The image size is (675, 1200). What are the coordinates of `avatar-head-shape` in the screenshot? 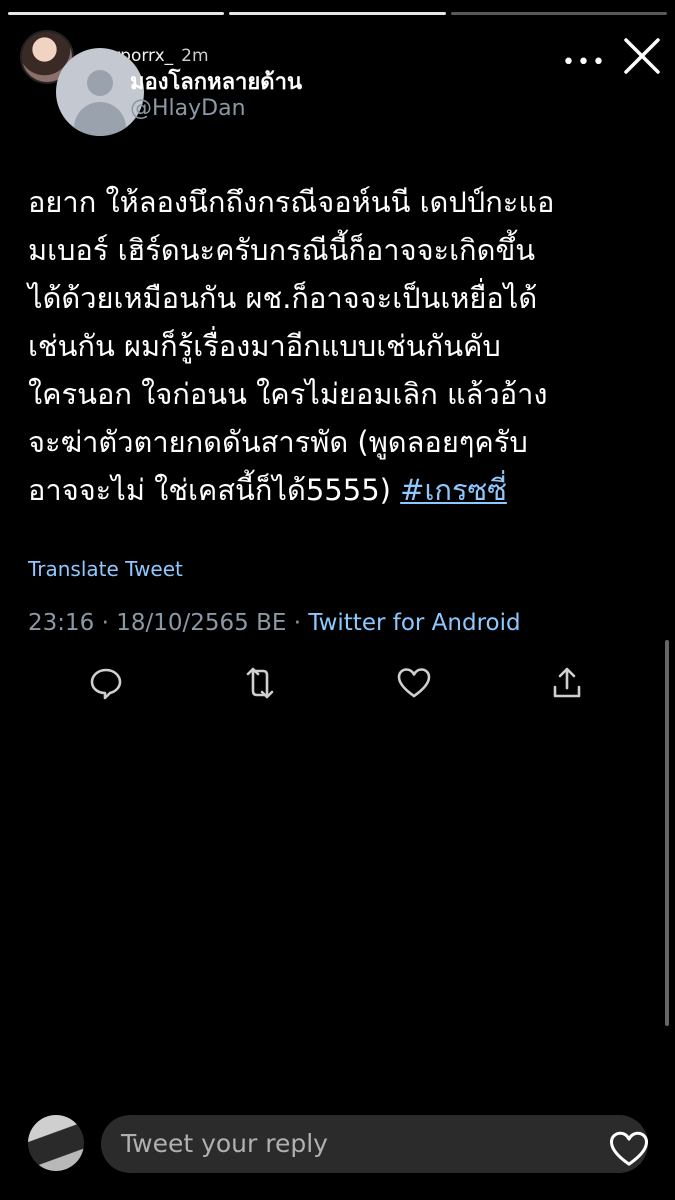 It's located at (100, 83).